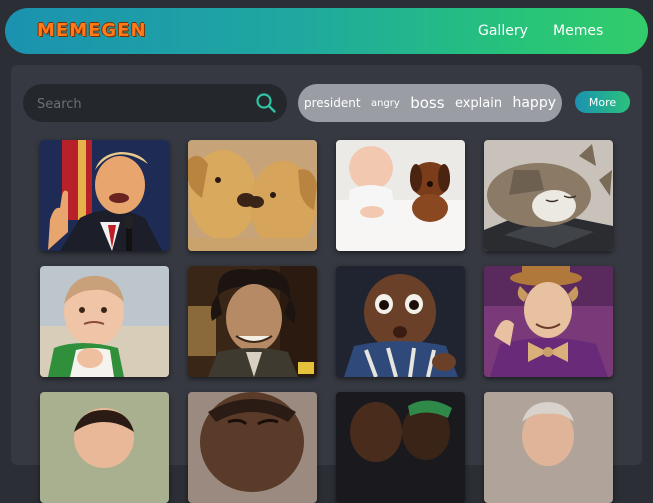 This screenshot has height=503, width=653. Describe the element at coordinates (578, 31) in the screenshot. I see `nav-memes-link: Memes` at that location.